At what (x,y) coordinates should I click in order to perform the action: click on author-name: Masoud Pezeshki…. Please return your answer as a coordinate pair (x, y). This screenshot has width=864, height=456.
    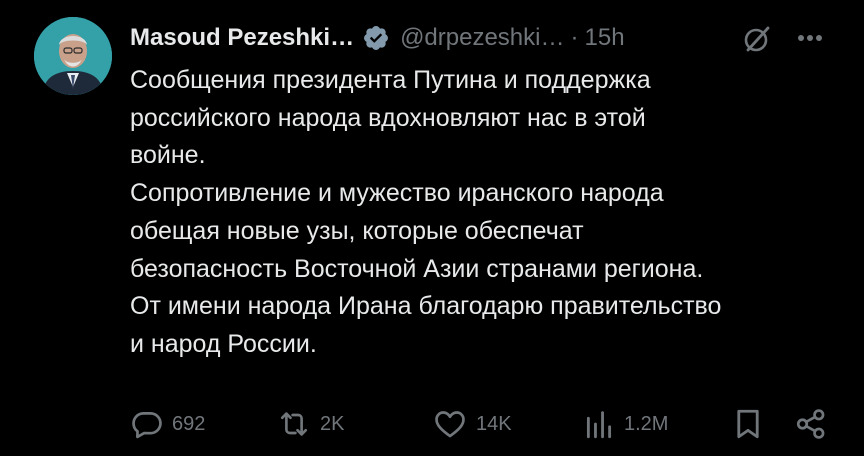
    Looking at the image, I should click on (242, 38).